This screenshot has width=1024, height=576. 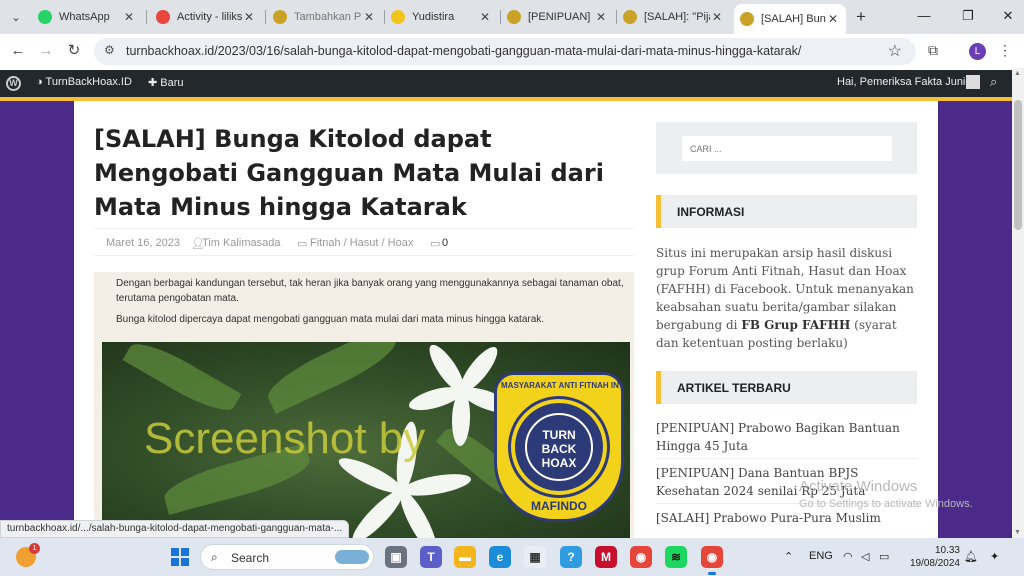 What do you see at coordinates (166, 82) in the screenshot?
I see `new-content-link: ✚ Baru` at bounding box center [166, 82].